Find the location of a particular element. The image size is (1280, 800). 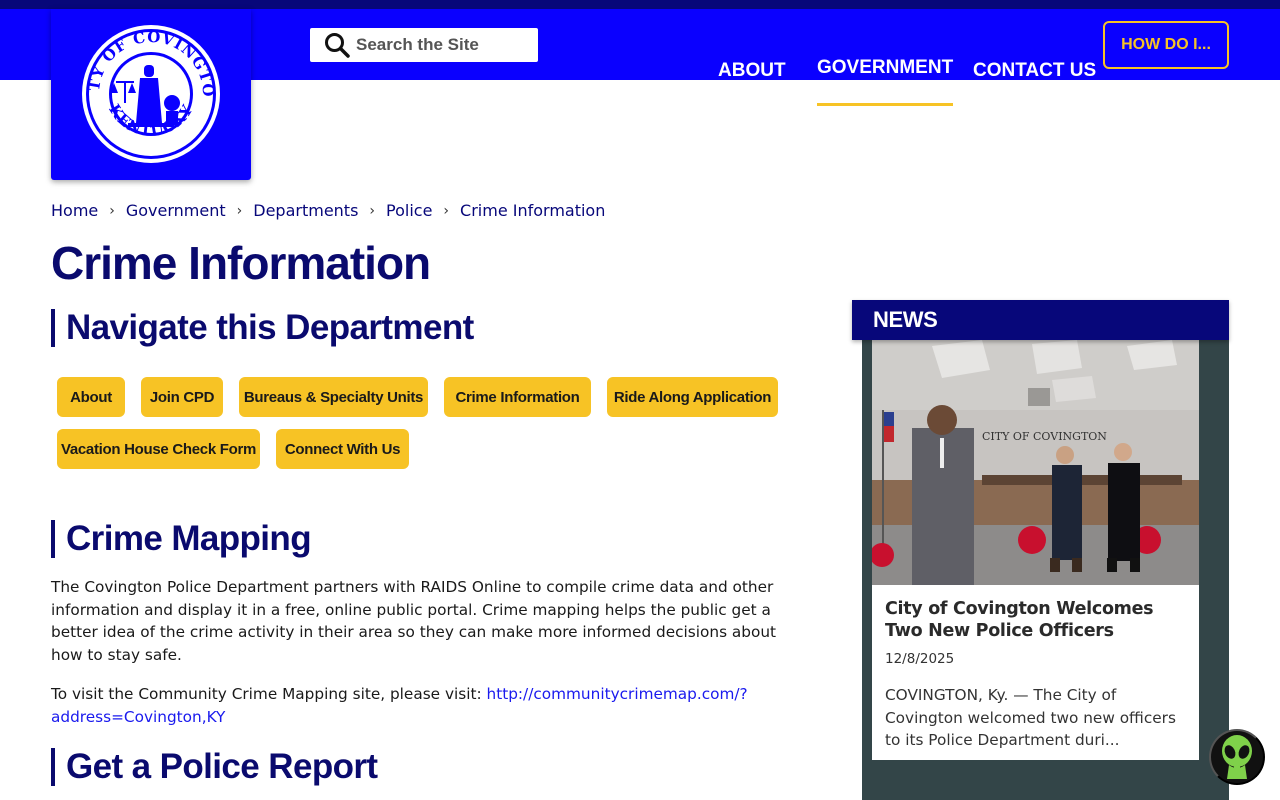

breadcrumb-home: Home is located at coordinates (74, 210).